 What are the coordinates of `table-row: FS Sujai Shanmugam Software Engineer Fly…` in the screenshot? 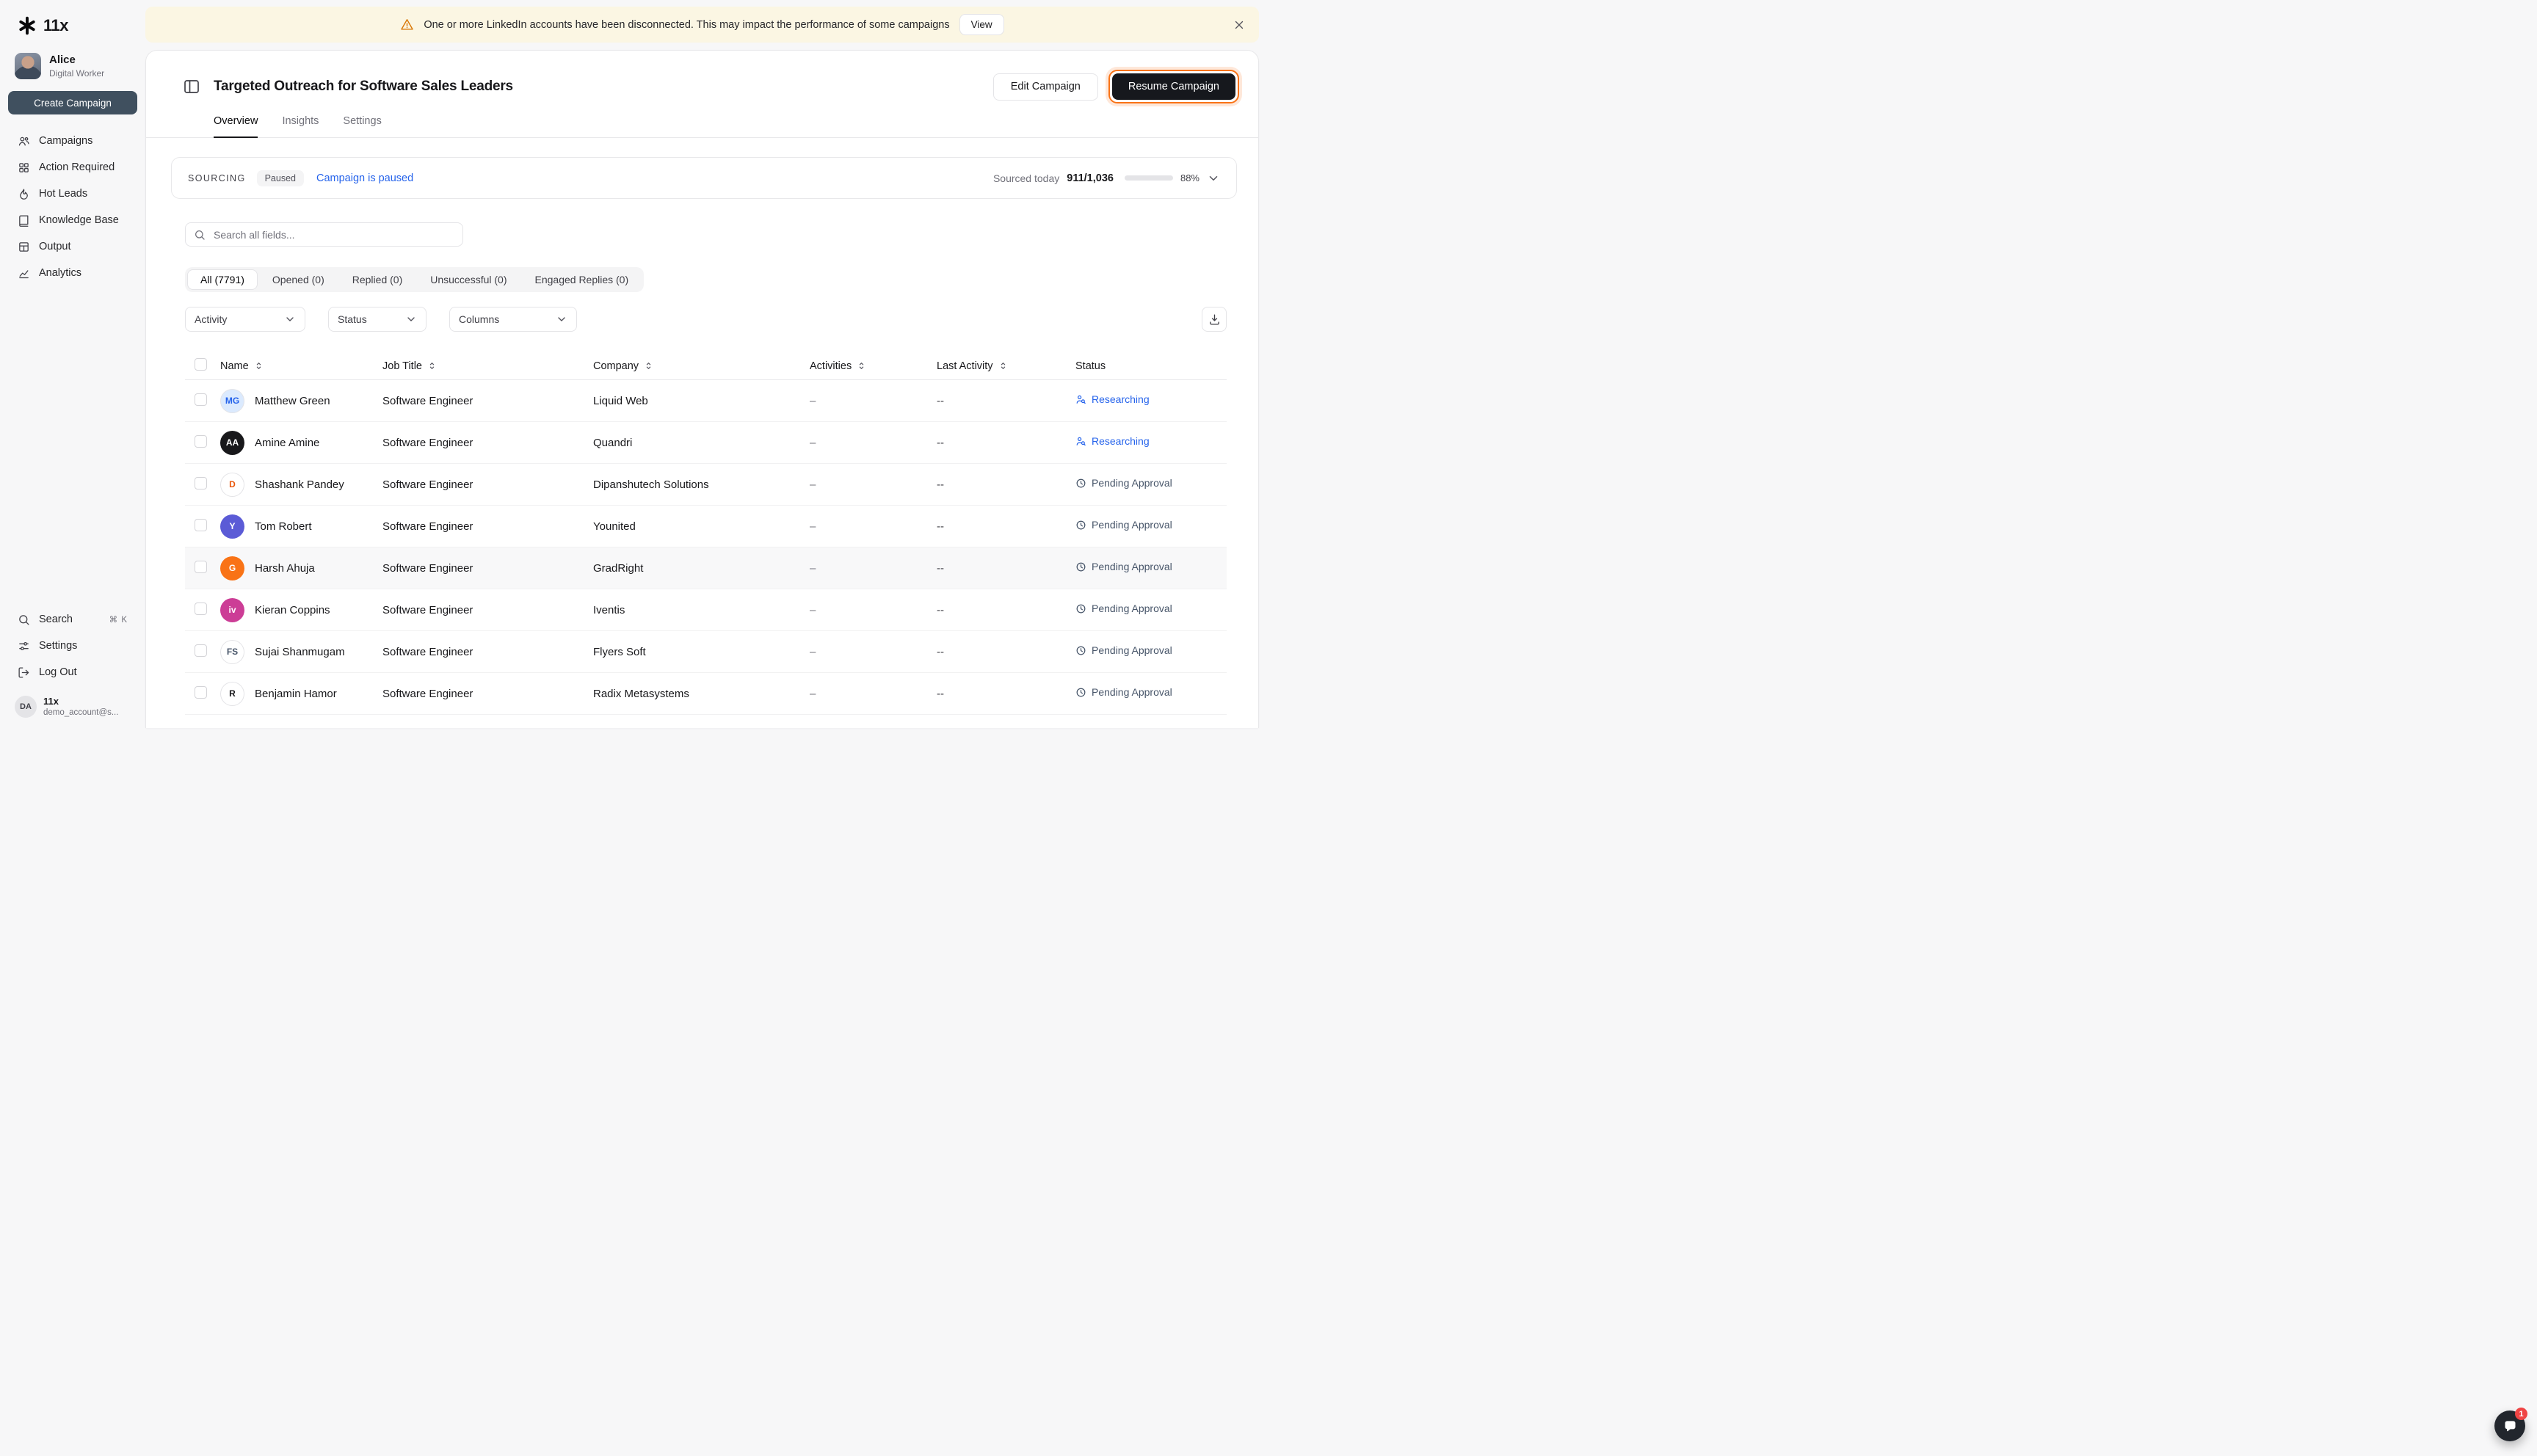 It's located at (706, 652).